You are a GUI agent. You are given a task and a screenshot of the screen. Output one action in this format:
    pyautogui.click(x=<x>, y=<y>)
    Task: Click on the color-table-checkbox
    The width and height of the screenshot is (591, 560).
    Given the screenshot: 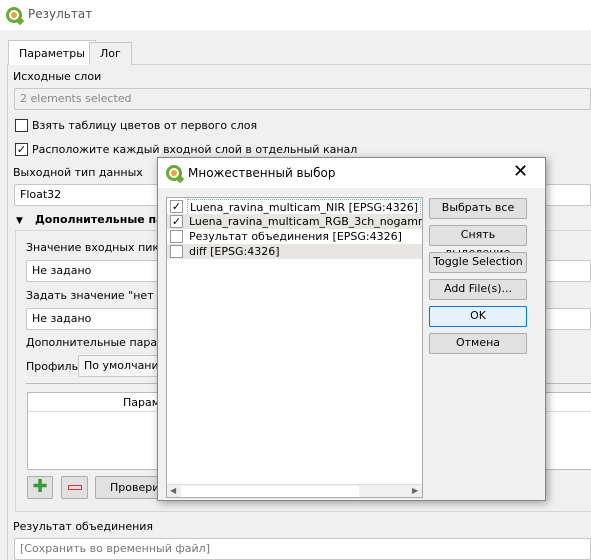 What is the action you would take?
    pyautogui.click(x=21, y=125)
    